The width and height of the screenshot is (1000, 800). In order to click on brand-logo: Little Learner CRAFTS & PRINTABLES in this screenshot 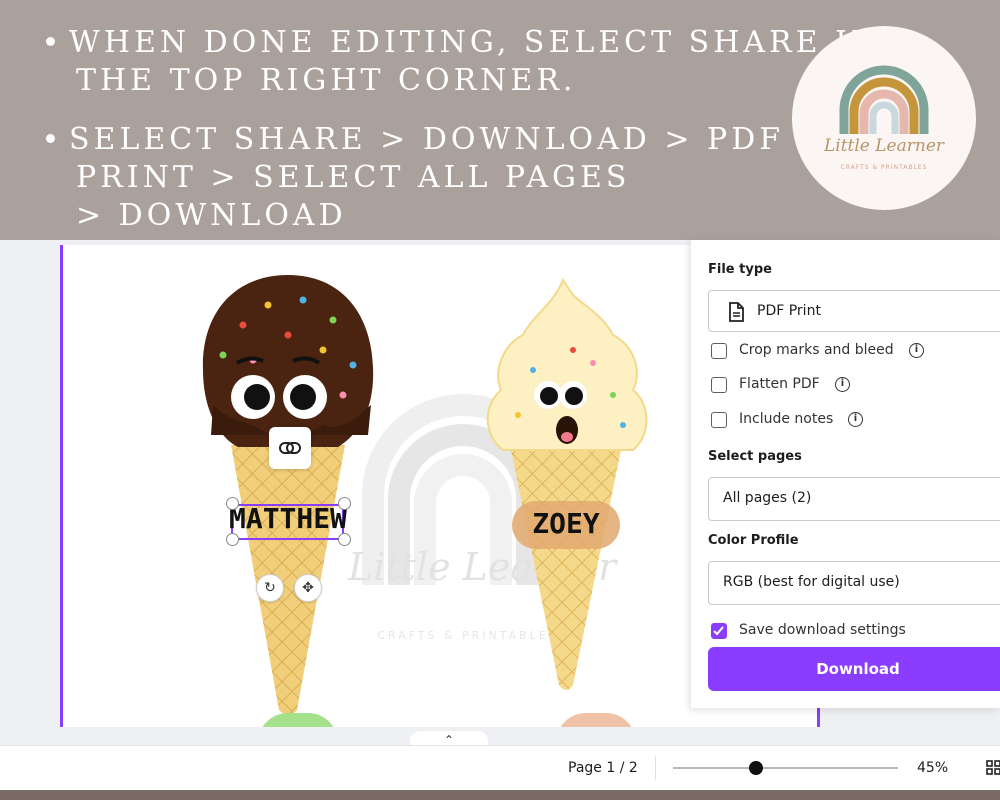, I will do `click(884, 118)`.